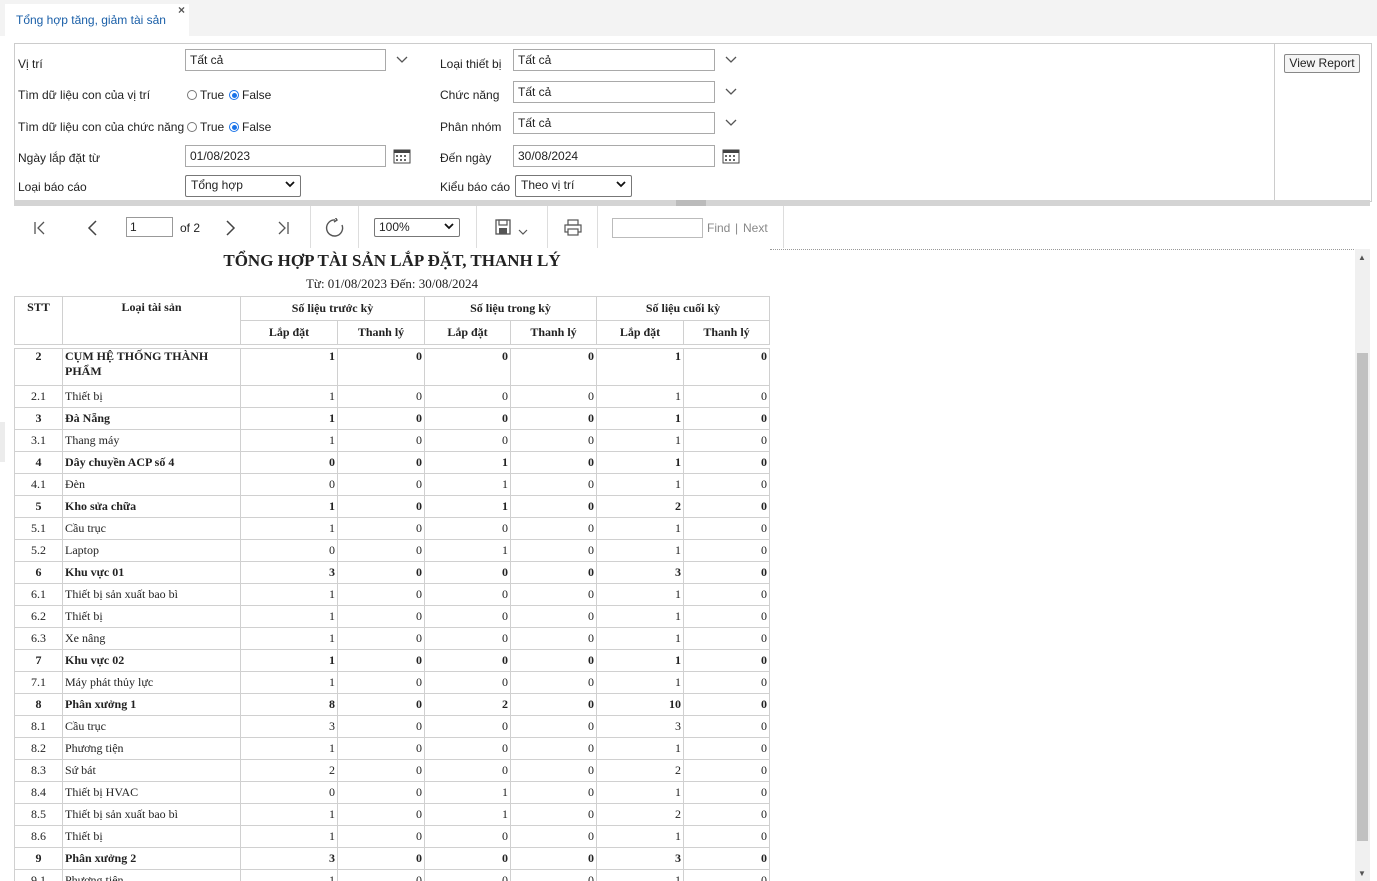 The height and width of the screenshot is (881, 1377). What do you see at coordinates (285, 60) in the screenshot?
I see `vi-tri-input: Tất cả` at bounding box center [285, 60].